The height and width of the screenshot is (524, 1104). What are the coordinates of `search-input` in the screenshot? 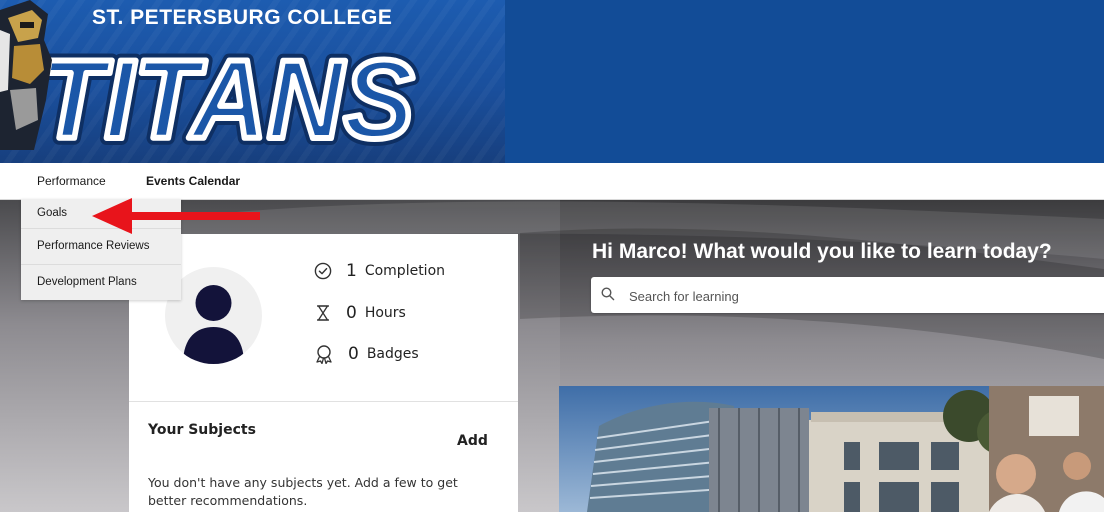 It's located at (864, 296).